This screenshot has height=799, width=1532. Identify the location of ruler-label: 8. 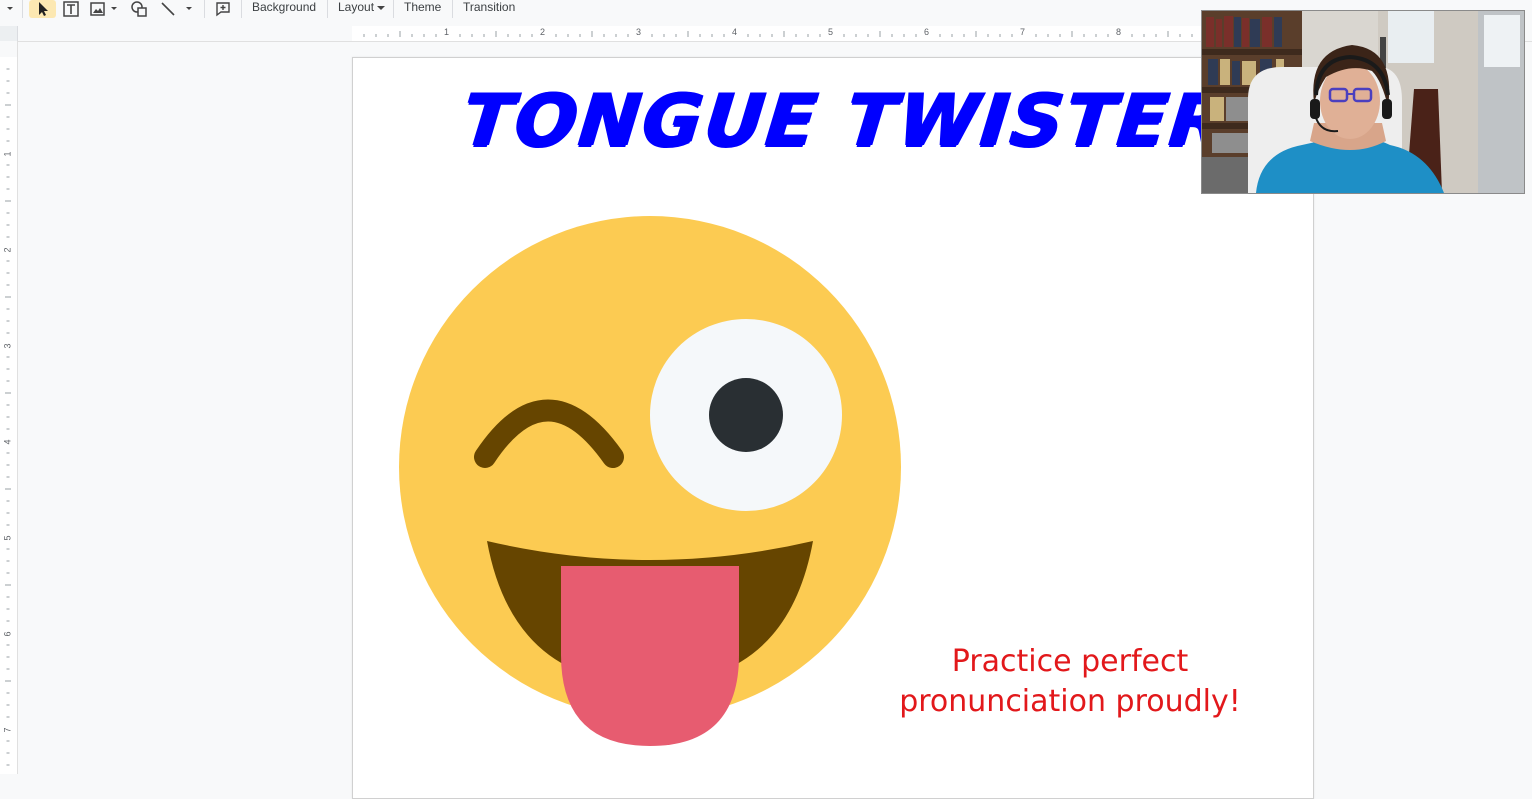
(1119, 32).